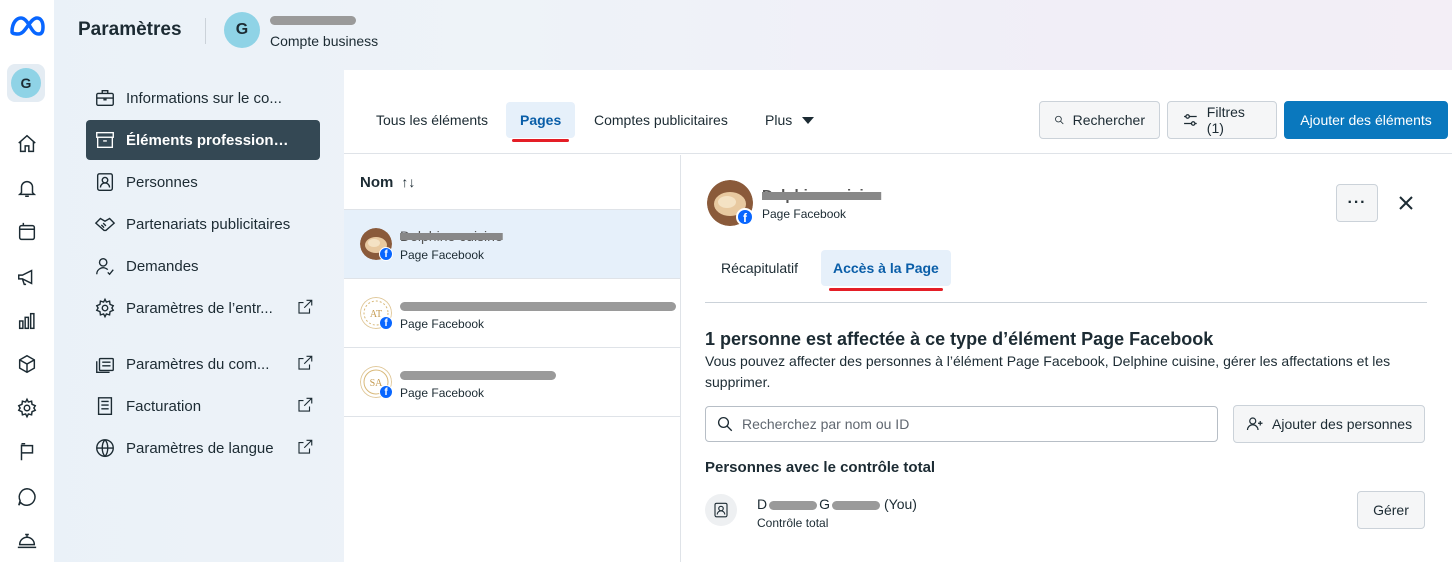 The image size is (1452, 562). I want to click on archive-icon, so click(105, 140).